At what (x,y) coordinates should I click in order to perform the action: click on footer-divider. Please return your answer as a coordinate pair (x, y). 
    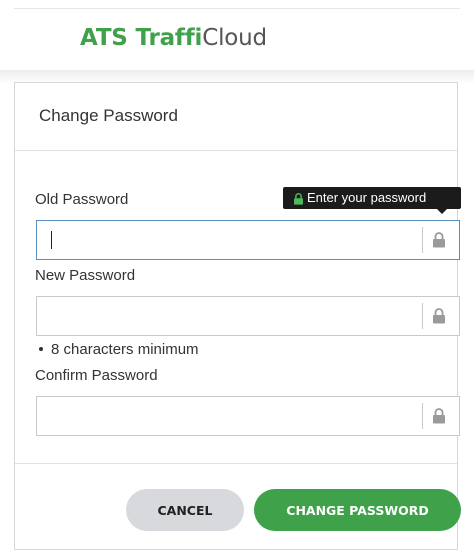
    Looking at the image, I should click on (236, 463).